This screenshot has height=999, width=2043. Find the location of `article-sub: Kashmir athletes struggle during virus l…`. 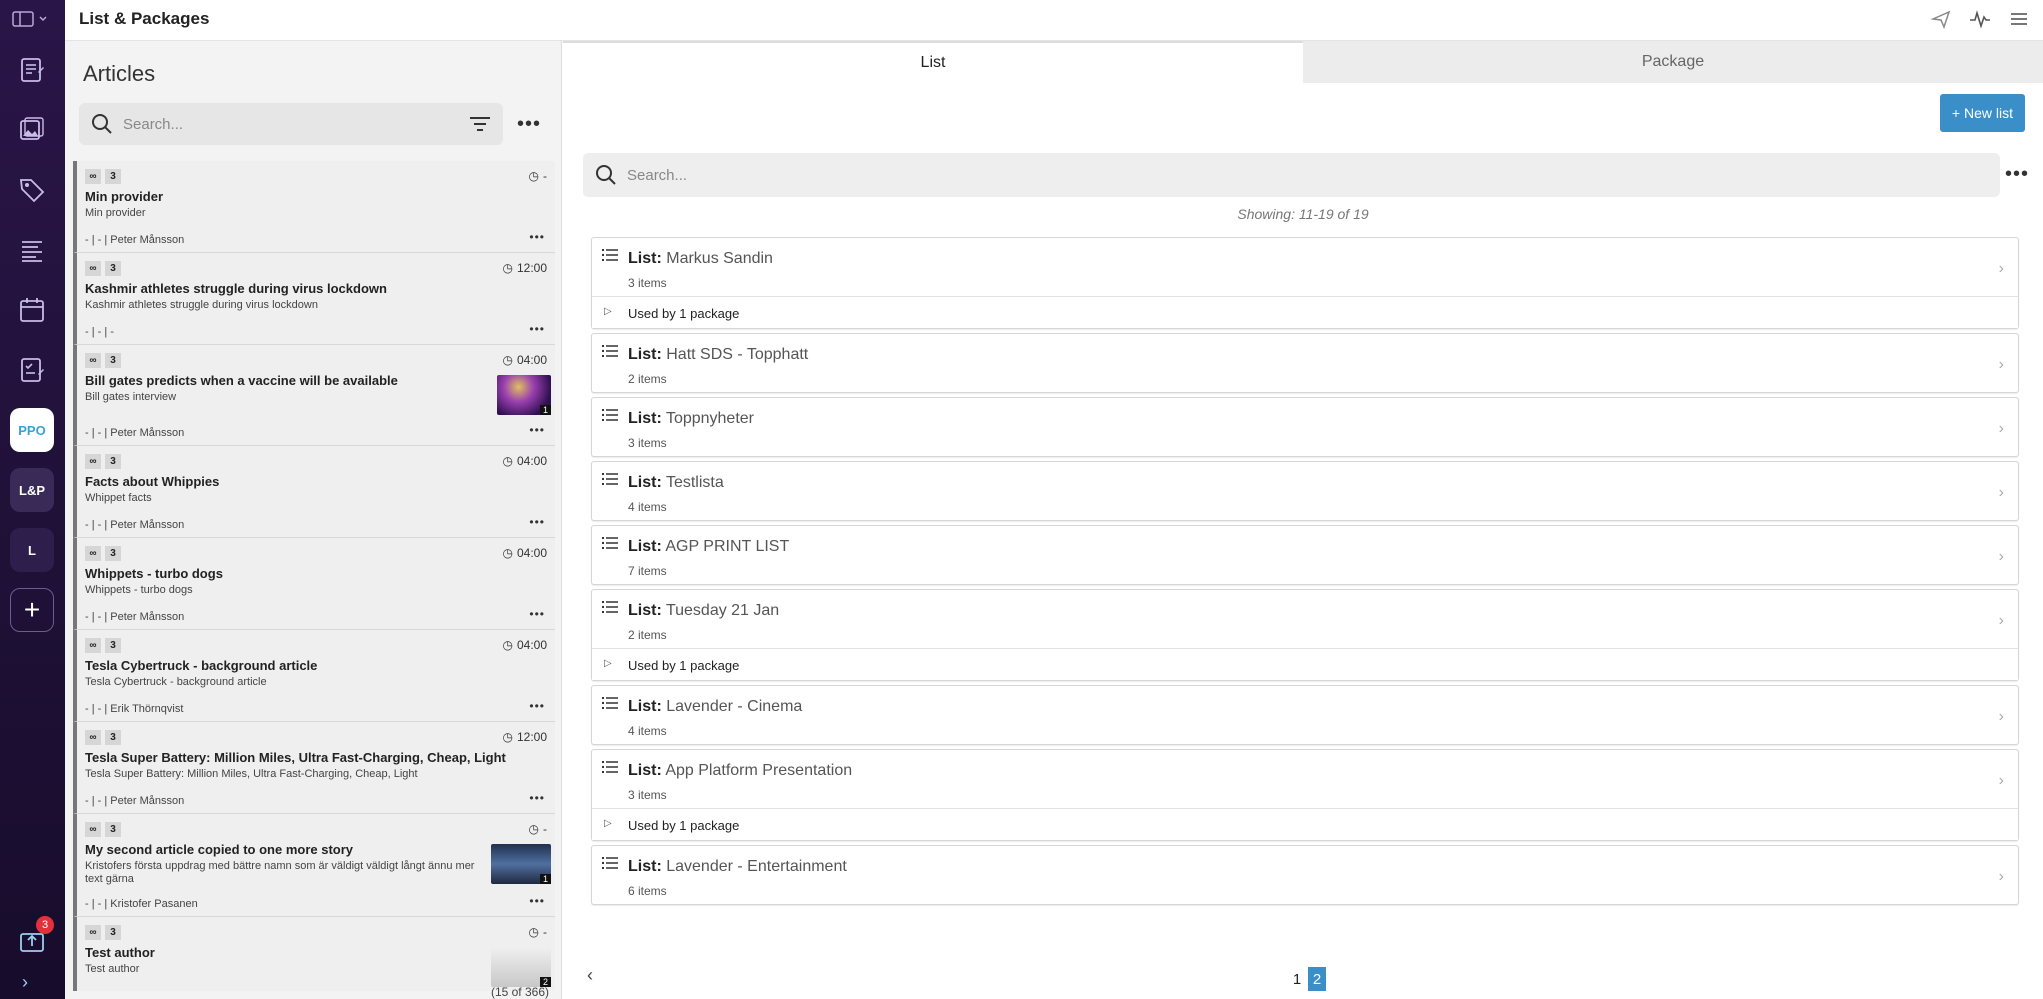

article-sub: Kashmir athletes struggle during virus l… is located at coordinates (201, 305).